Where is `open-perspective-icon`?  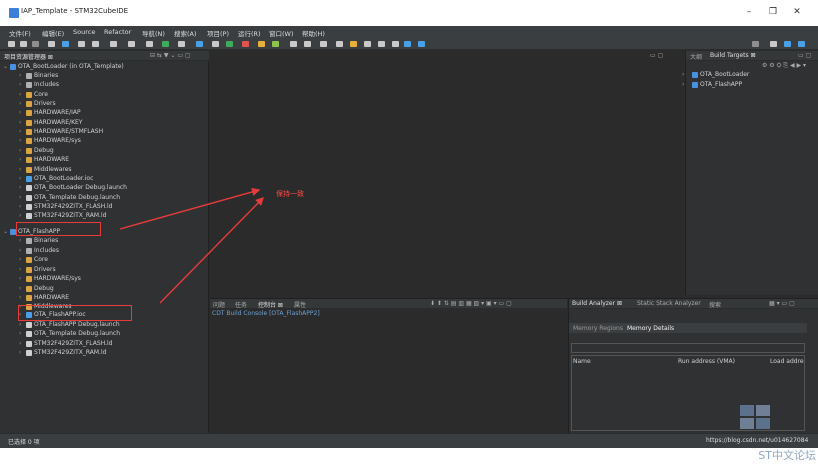
open-perspective-icon is located at coordinates (773, 44).